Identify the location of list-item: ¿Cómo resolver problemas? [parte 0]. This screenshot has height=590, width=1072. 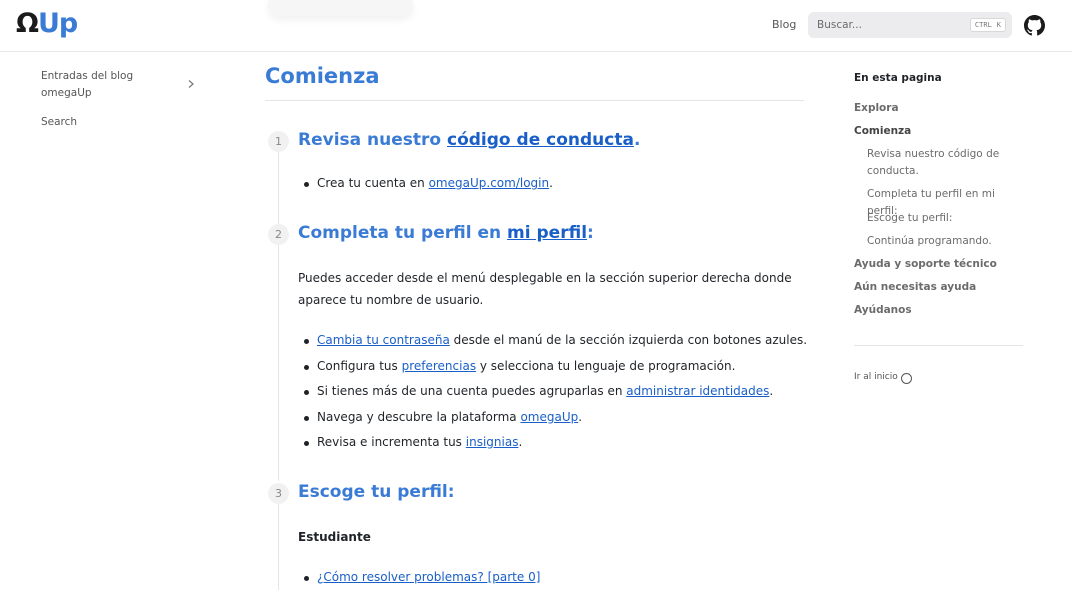
(421, 577).